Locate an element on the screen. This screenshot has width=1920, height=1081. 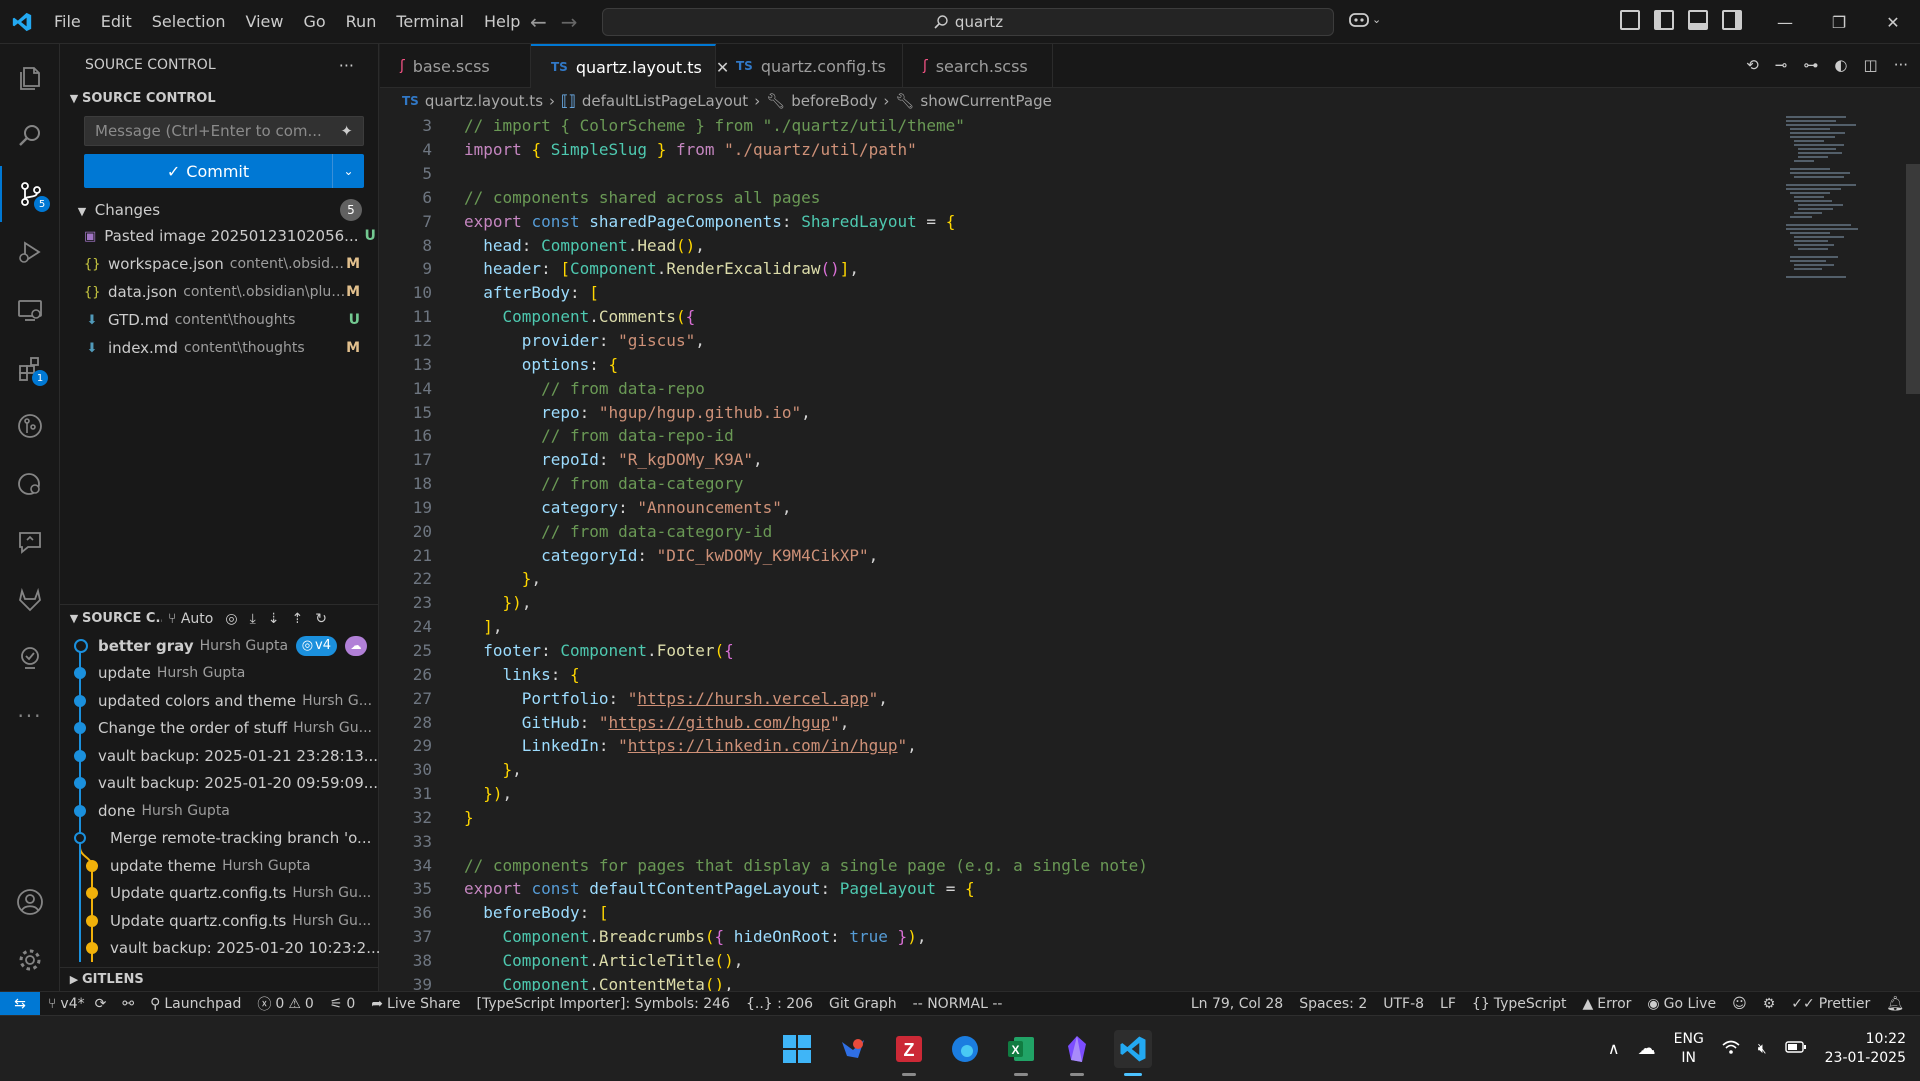
edge-app-icon is located at coordinates (965, 1049).